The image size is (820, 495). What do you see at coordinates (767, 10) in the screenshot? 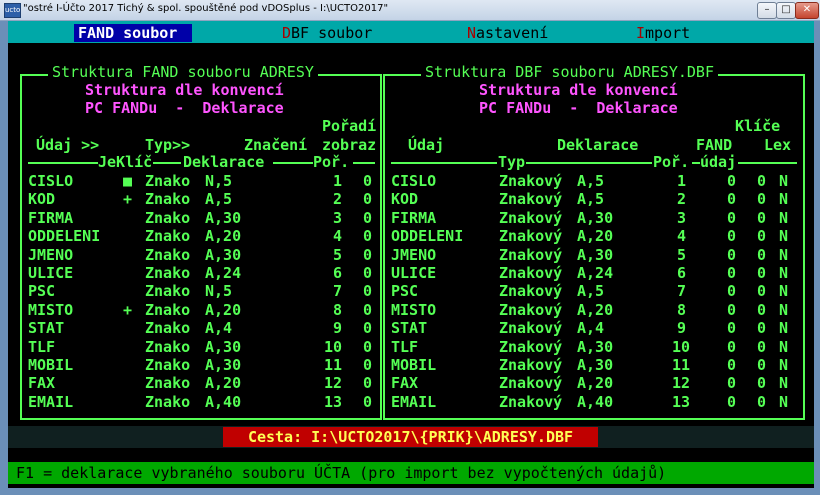
I see `minimize-button: –` at bounding box center [767, 10].